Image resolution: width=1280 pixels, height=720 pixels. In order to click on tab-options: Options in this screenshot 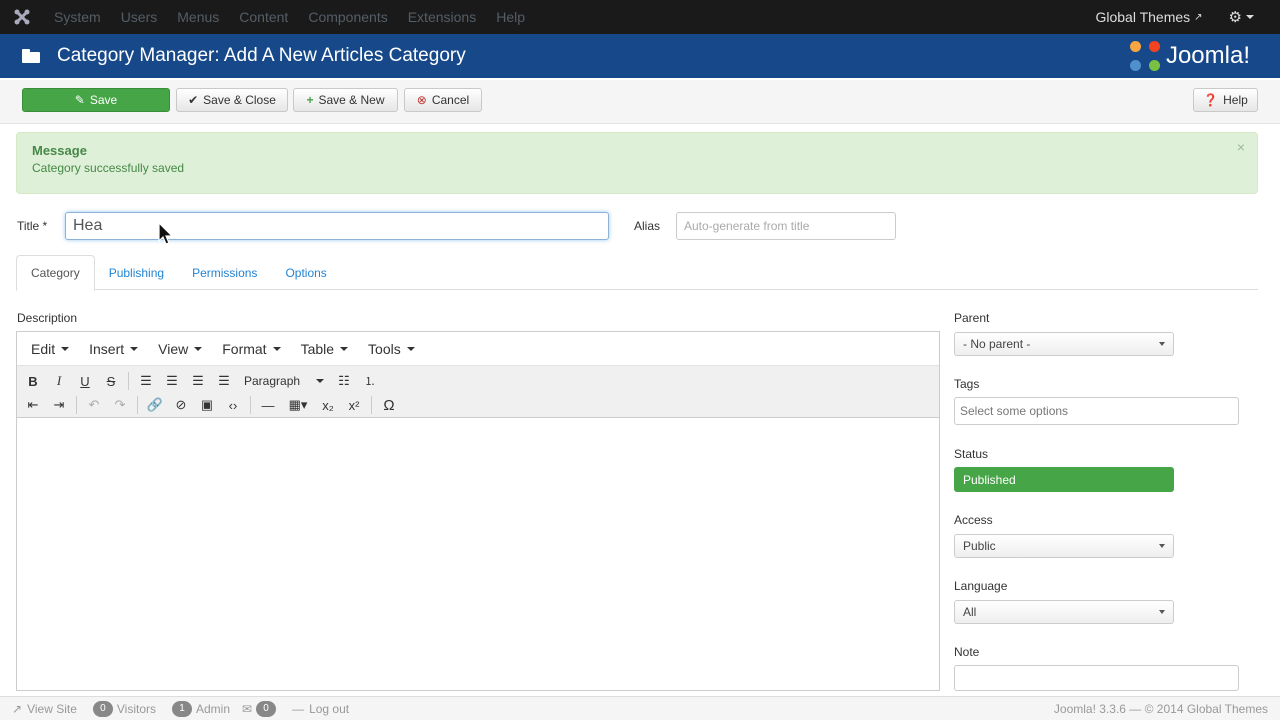, I will do `click(305, 272)`.